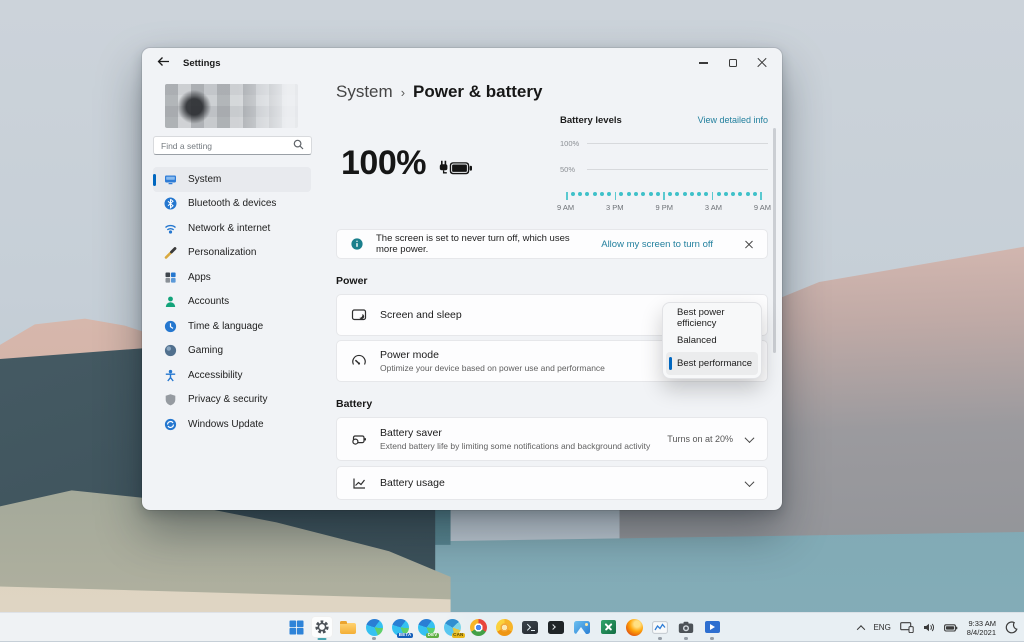  I want to click on taskbar-camera-button, so click(686, 628).